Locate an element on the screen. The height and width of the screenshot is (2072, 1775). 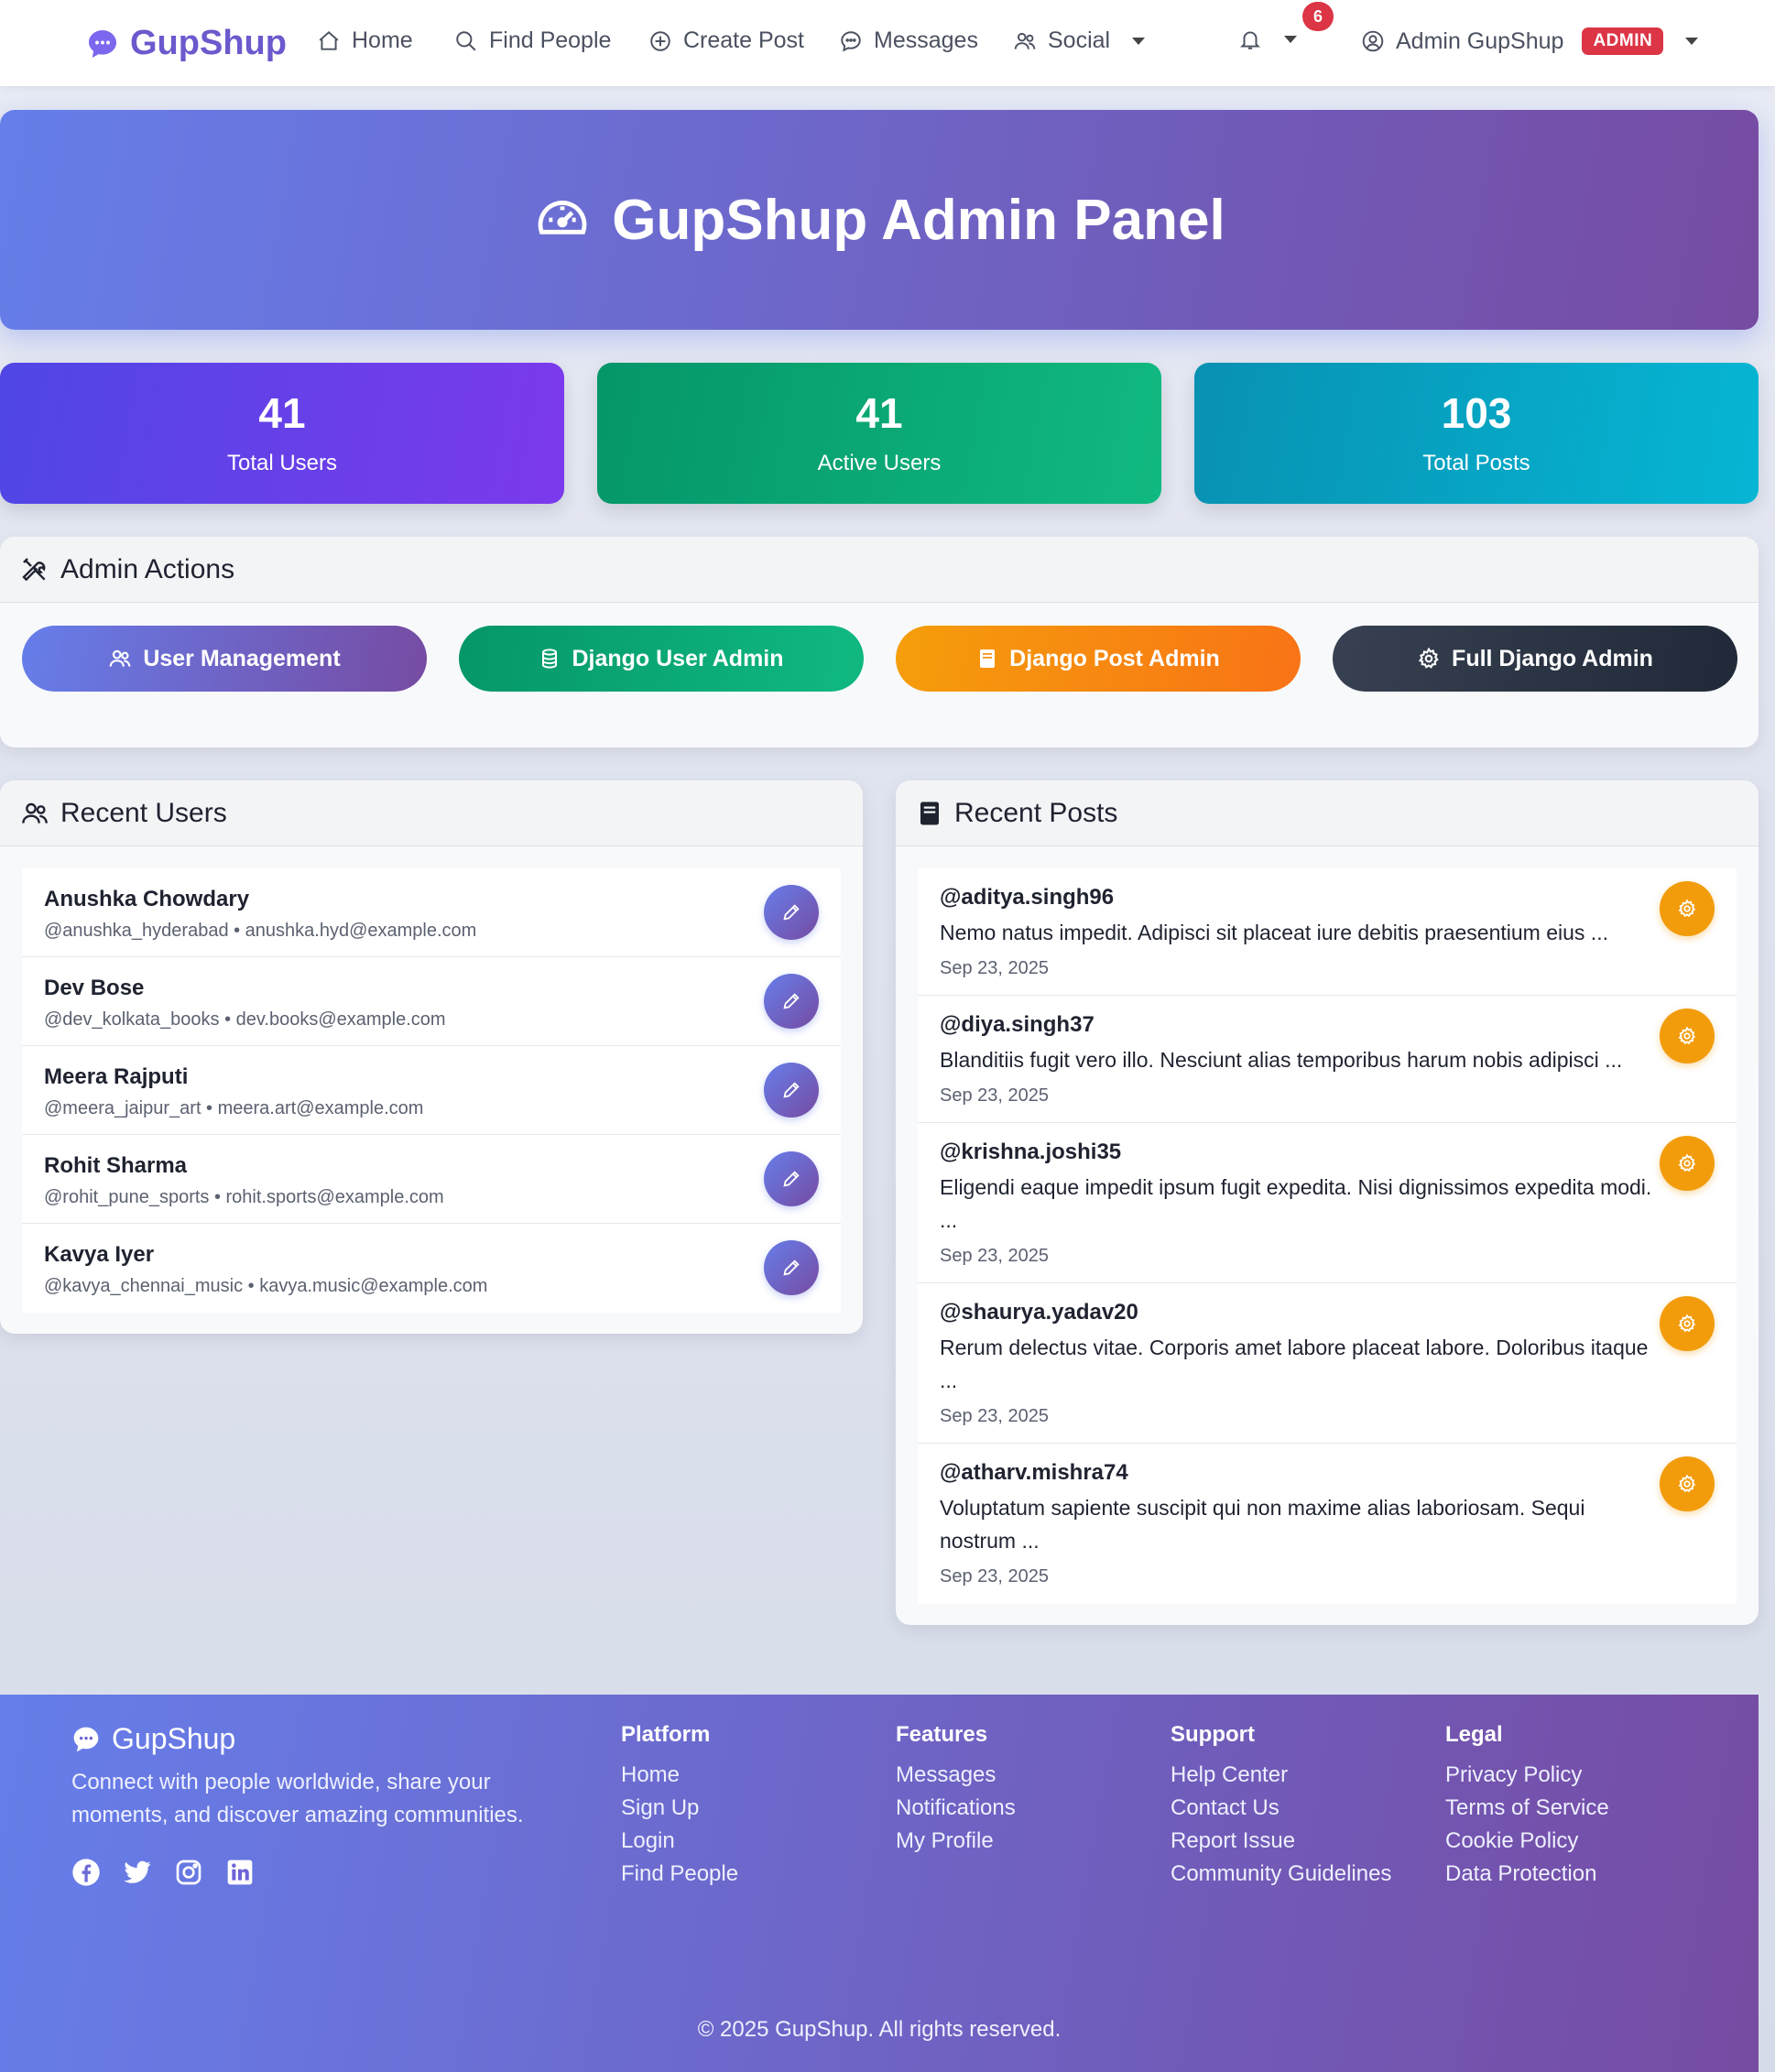
footer-column-title: Features is located at coordinates (942, 1735).